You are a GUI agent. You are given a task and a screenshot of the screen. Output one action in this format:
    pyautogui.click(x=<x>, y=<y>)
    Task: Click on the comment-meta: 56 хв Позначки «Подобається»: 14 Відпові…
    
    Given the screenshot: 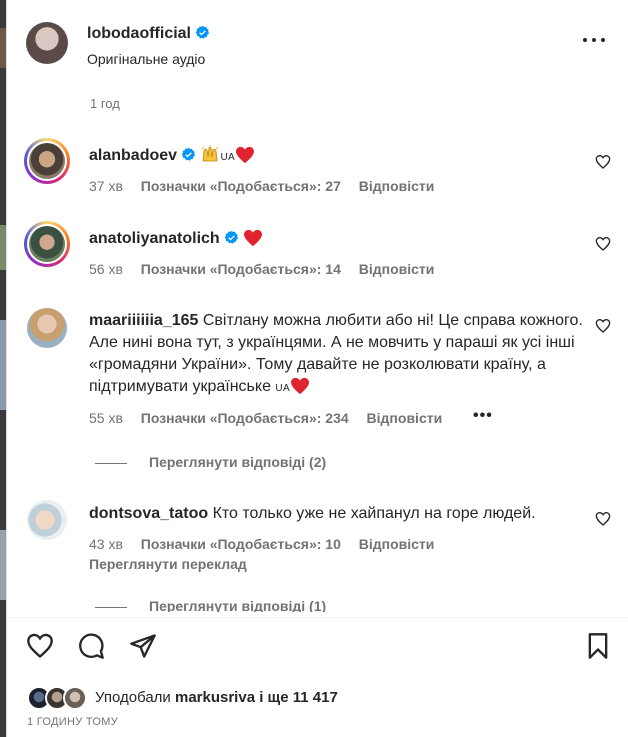 What is the action you would take?
    pyautogui.click(x=268, y=269)
    